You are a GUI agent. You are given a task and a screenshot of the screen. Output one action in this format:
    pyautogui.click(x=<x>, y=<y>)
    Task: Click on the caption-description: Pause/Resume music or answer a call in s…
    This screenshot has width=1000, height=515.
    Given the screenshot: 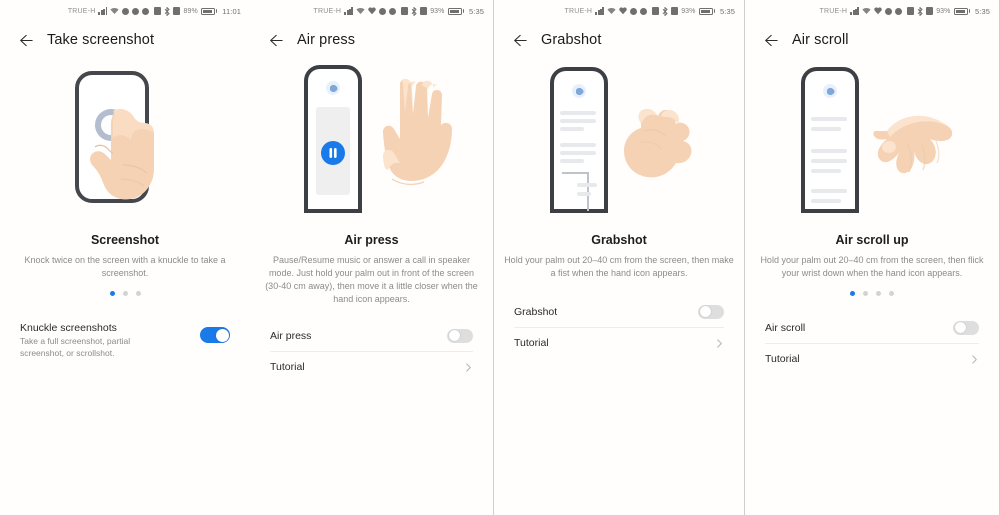 What is the action you would take?
    pyautogui.click(x=371, y=280)
    